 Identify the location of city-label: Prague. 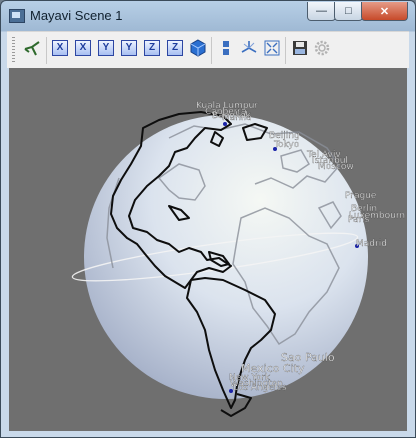
(361, 196).